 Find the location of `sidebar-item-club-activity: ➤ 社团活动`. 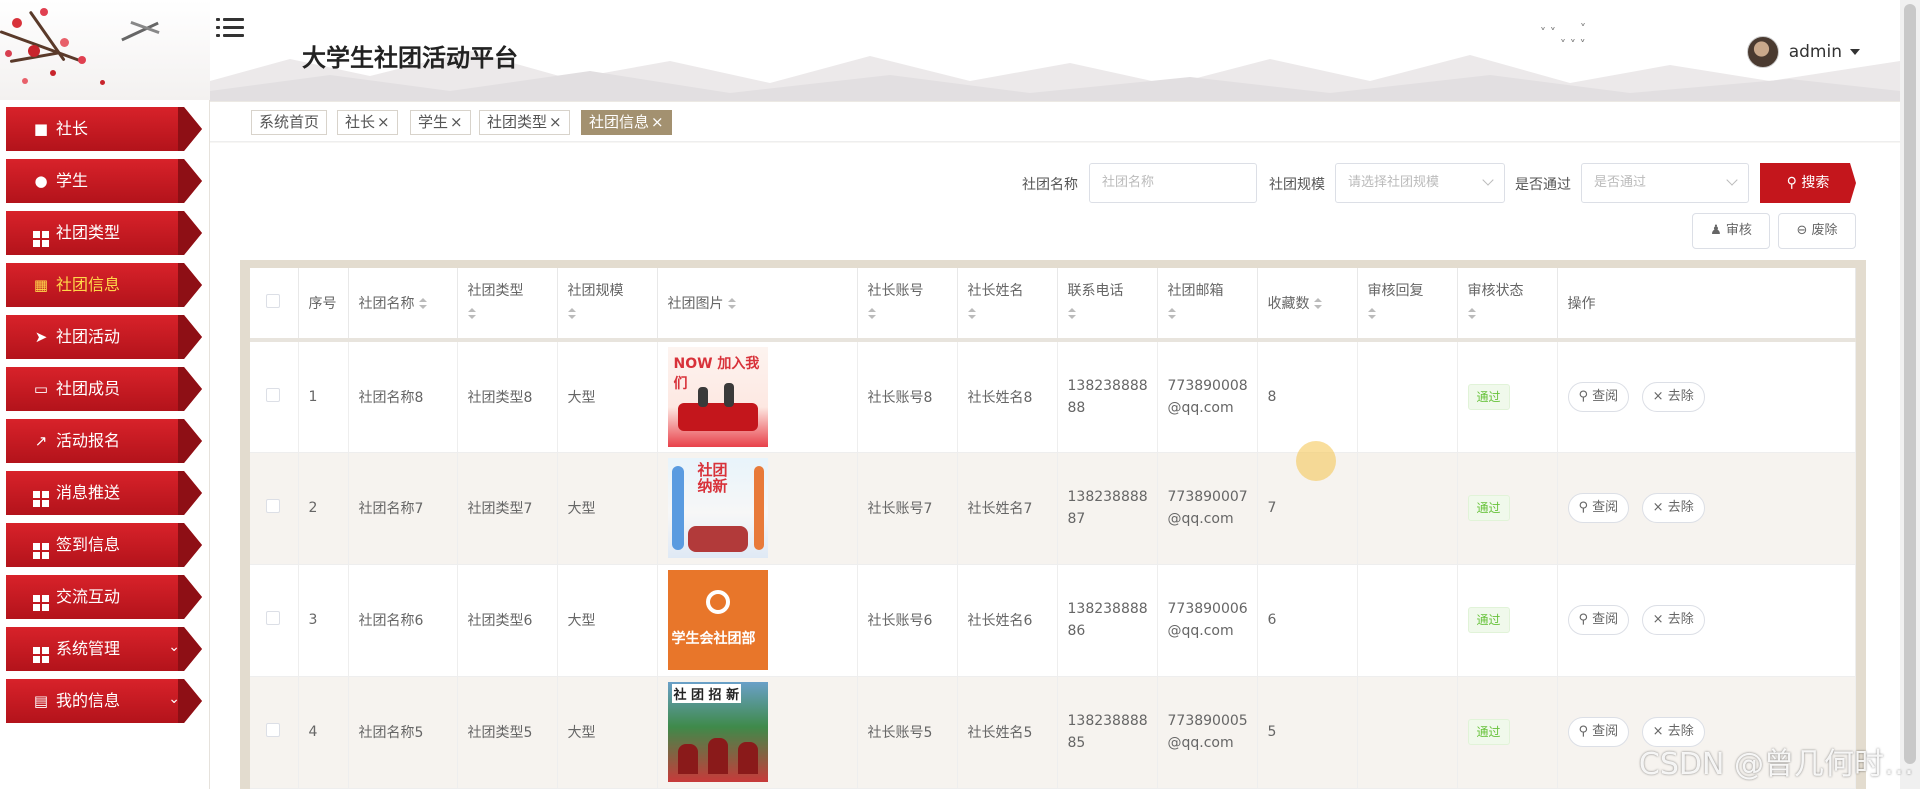

sidebar-item-club-activity: ➤ 社团活动 is located at coordinates (104, 337).